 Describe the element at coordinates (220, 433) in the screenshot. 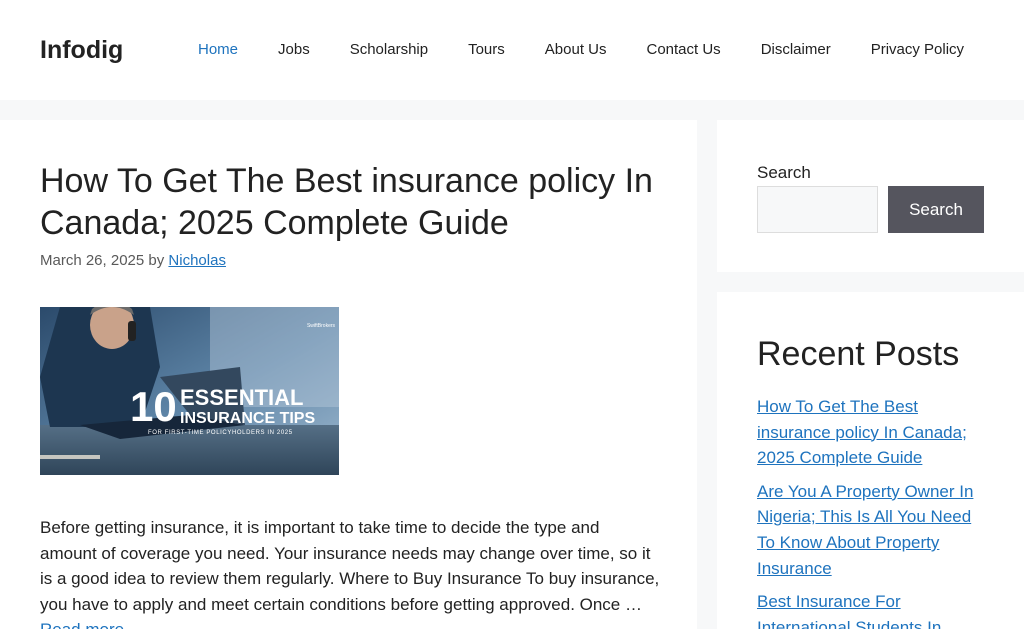

I see `image-line3: FOR FIRST-TIME POLICYHOLDERS IN 2025` at that location.